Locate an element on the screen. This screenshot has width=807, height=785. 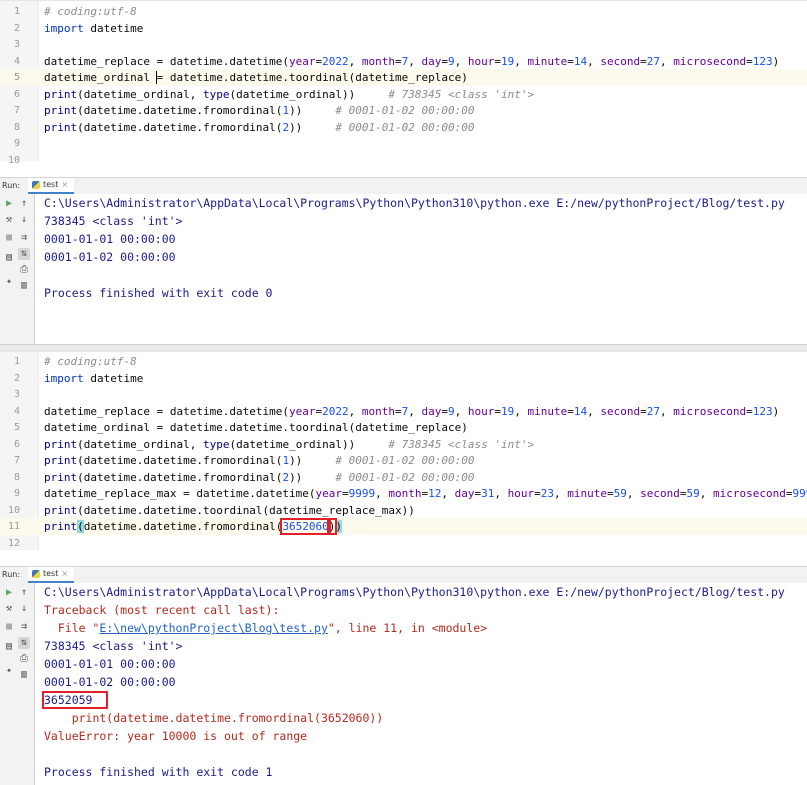
code-token: (datetime_ordinal)) is located at coordinates (309, 444).